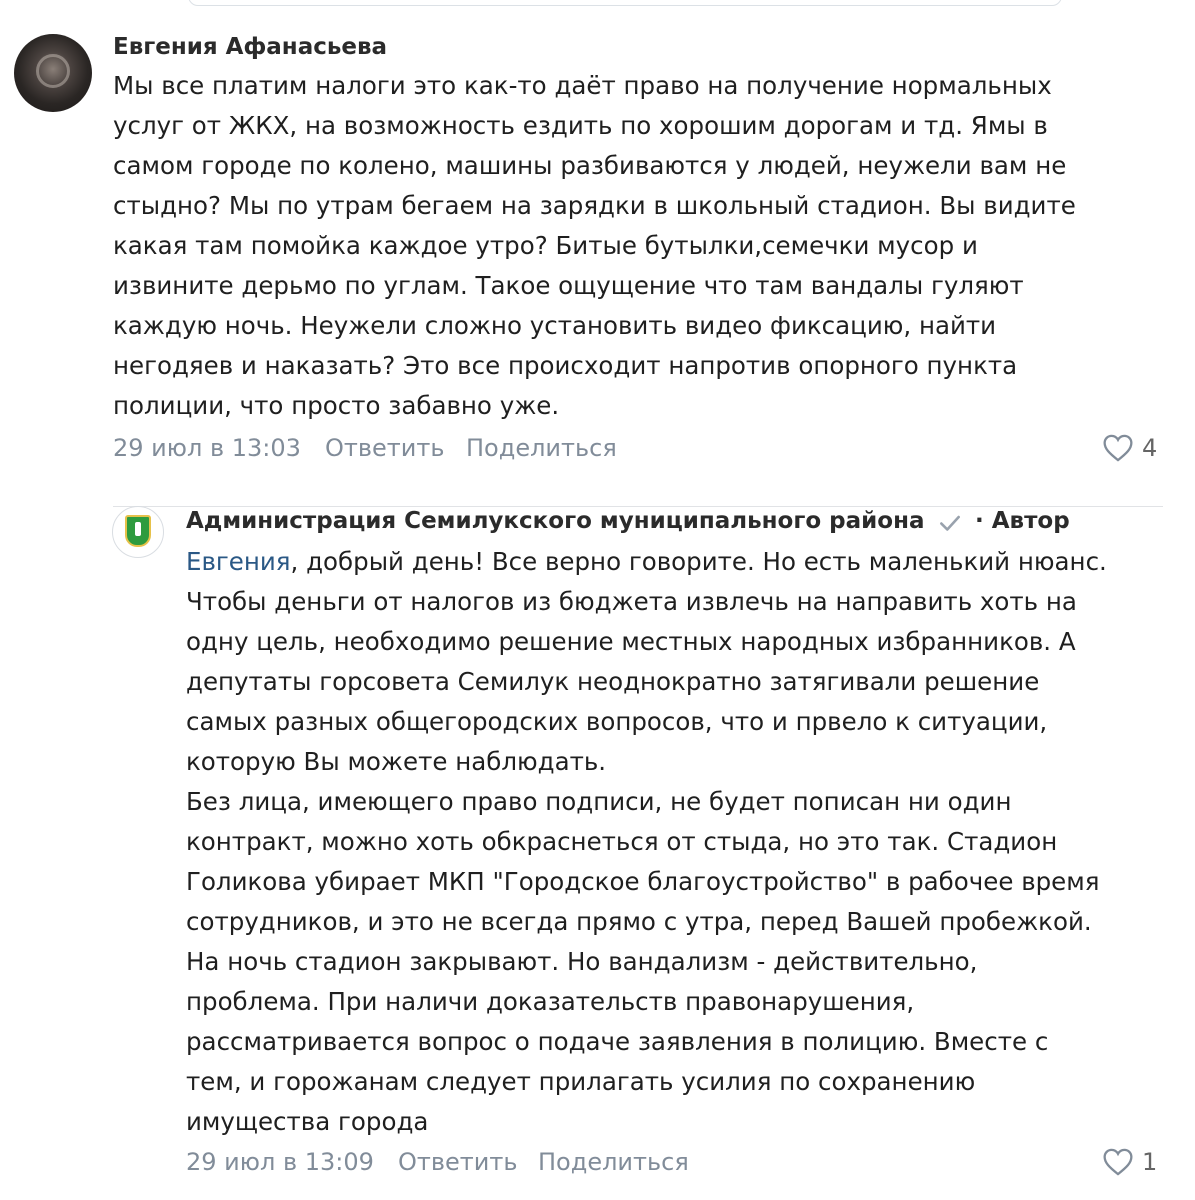  I want to click on like-button: 4, so click(1129, 448).